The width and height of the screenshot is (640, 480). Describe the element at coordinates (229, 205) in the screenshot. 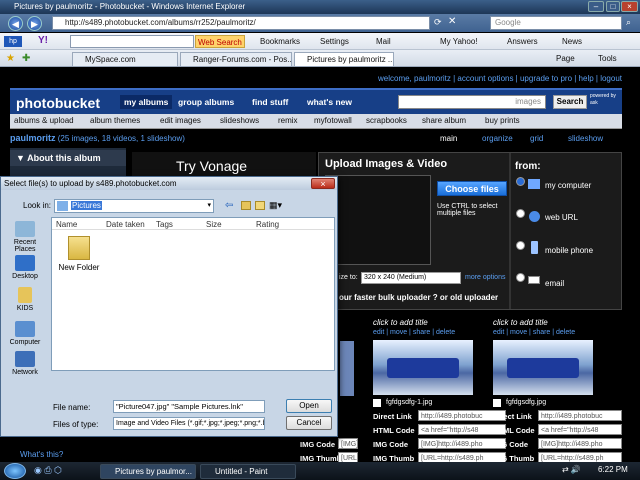

I see `back-arrow-icon: ⇦` at that location.